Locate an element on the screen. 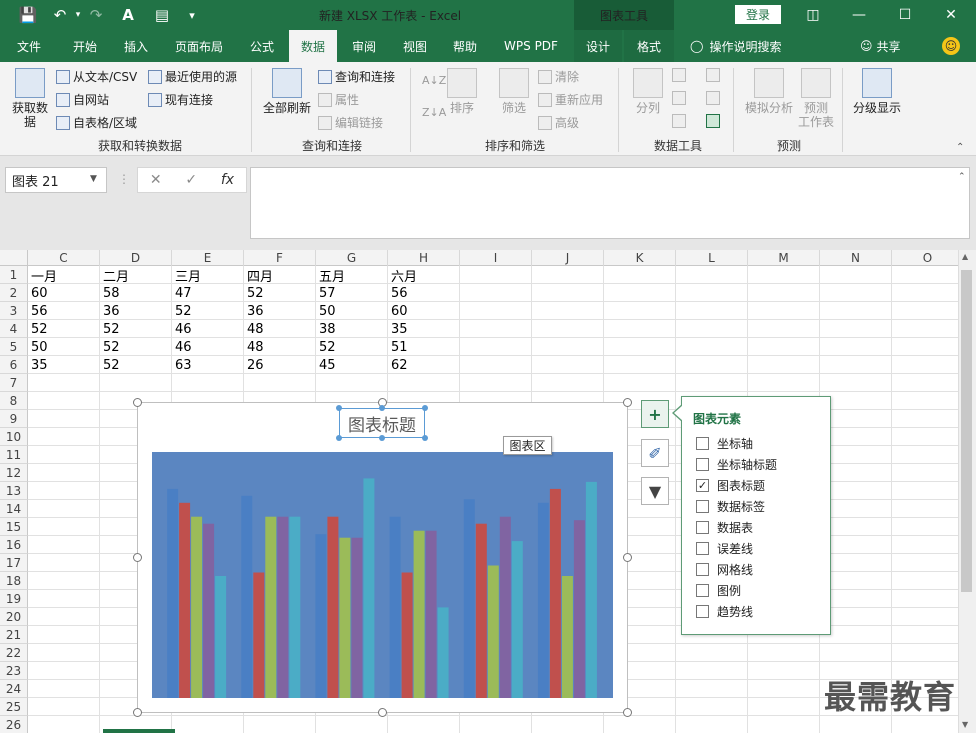 The height and width of the screenshot is (733, 976). data-cell: 58 is located at coordinates (136, 293).